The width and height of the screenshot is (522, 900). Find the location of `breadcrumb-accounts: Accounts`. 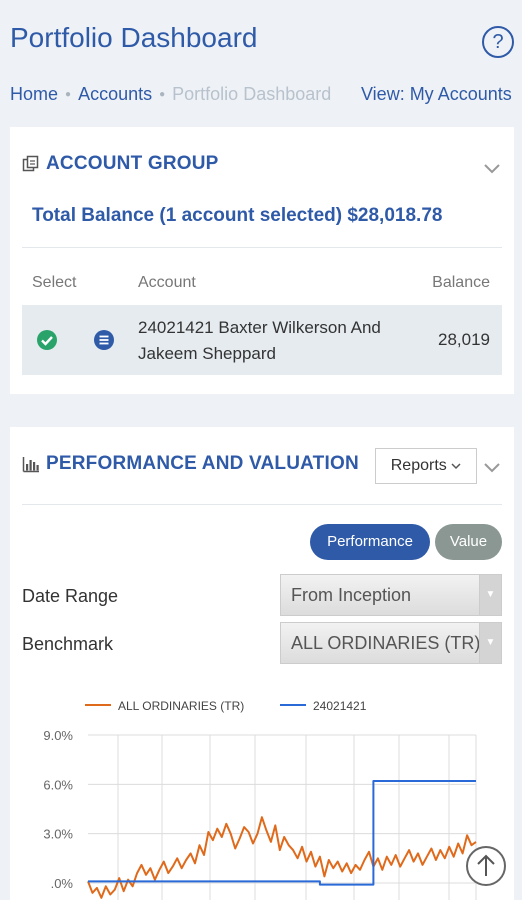

breadcrumb-accounts: Accounts is located at coordinates (115, 94).